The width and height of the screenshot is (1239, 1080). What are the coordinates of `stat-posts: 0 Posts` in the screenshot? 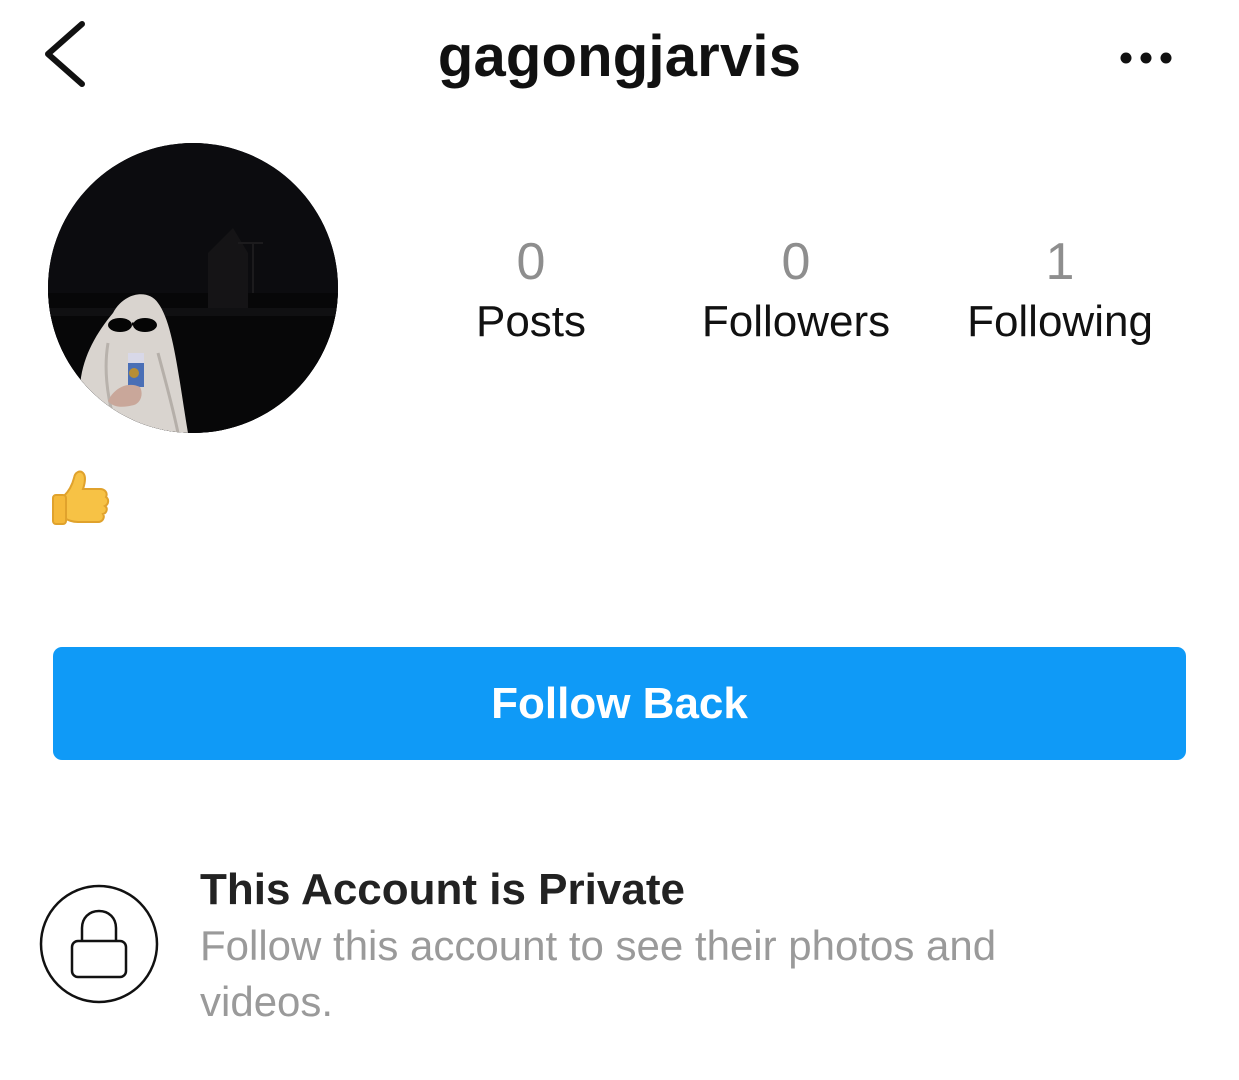 It's located at (531, 290).